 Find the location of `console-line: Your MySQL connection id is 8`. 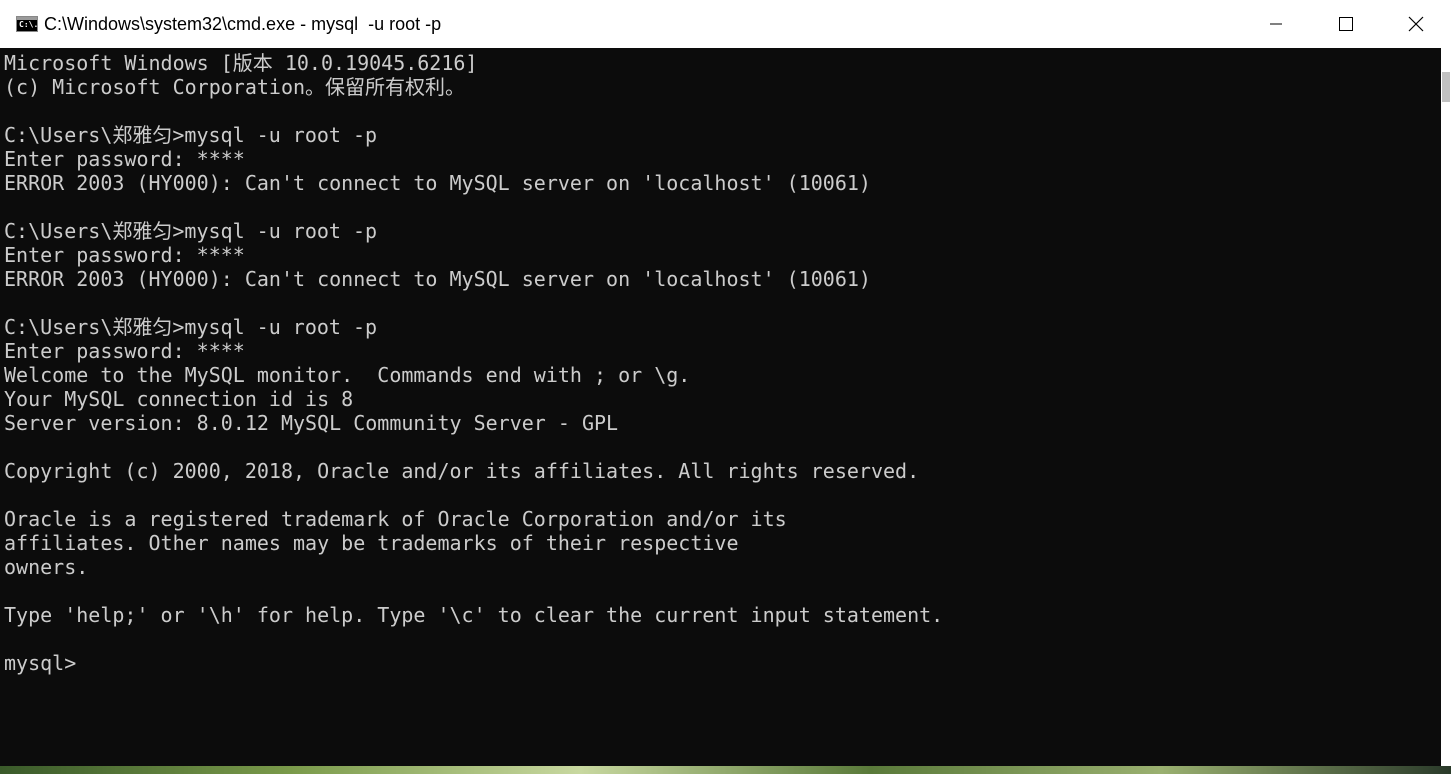

console-line: Your MySQL connection id is 8 is located at coordinates (179, 399).